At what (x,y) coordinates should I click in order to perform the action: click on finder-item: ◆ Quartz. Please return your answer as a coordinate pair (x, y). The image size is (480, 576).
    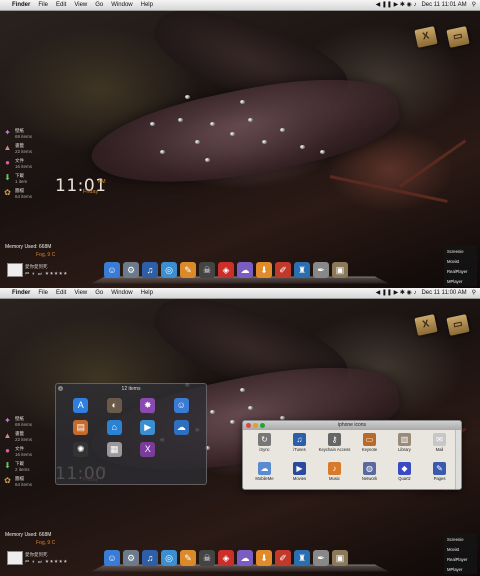
    Looking at the image, I should click on (404, 475).